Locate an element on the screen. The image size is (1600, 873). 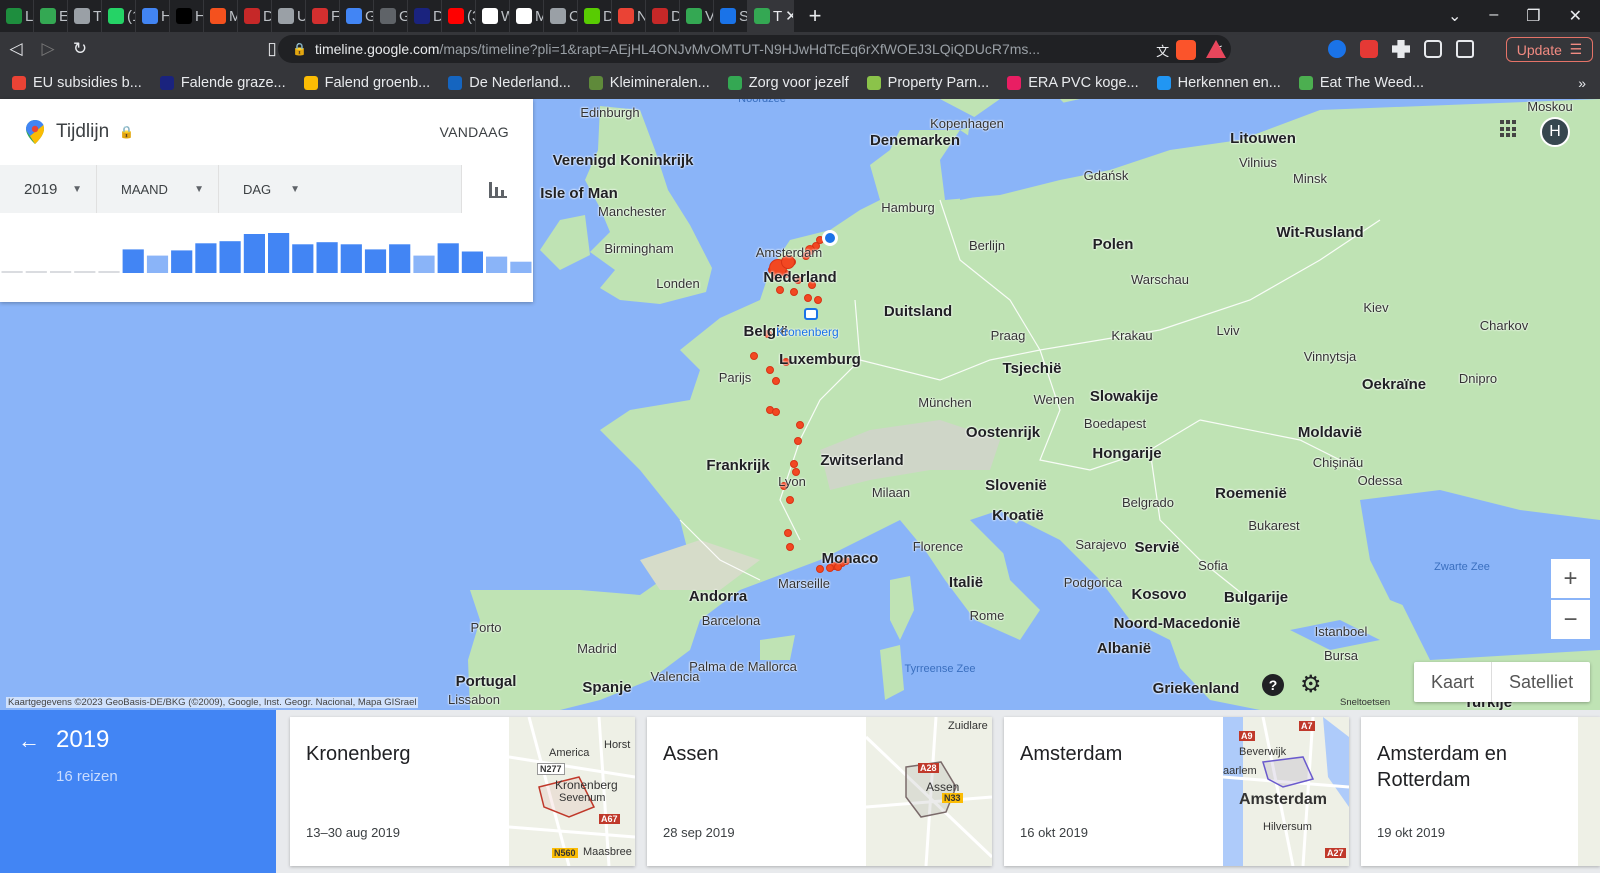
zoom-out-button: − is located at coordinates (1570, 619).